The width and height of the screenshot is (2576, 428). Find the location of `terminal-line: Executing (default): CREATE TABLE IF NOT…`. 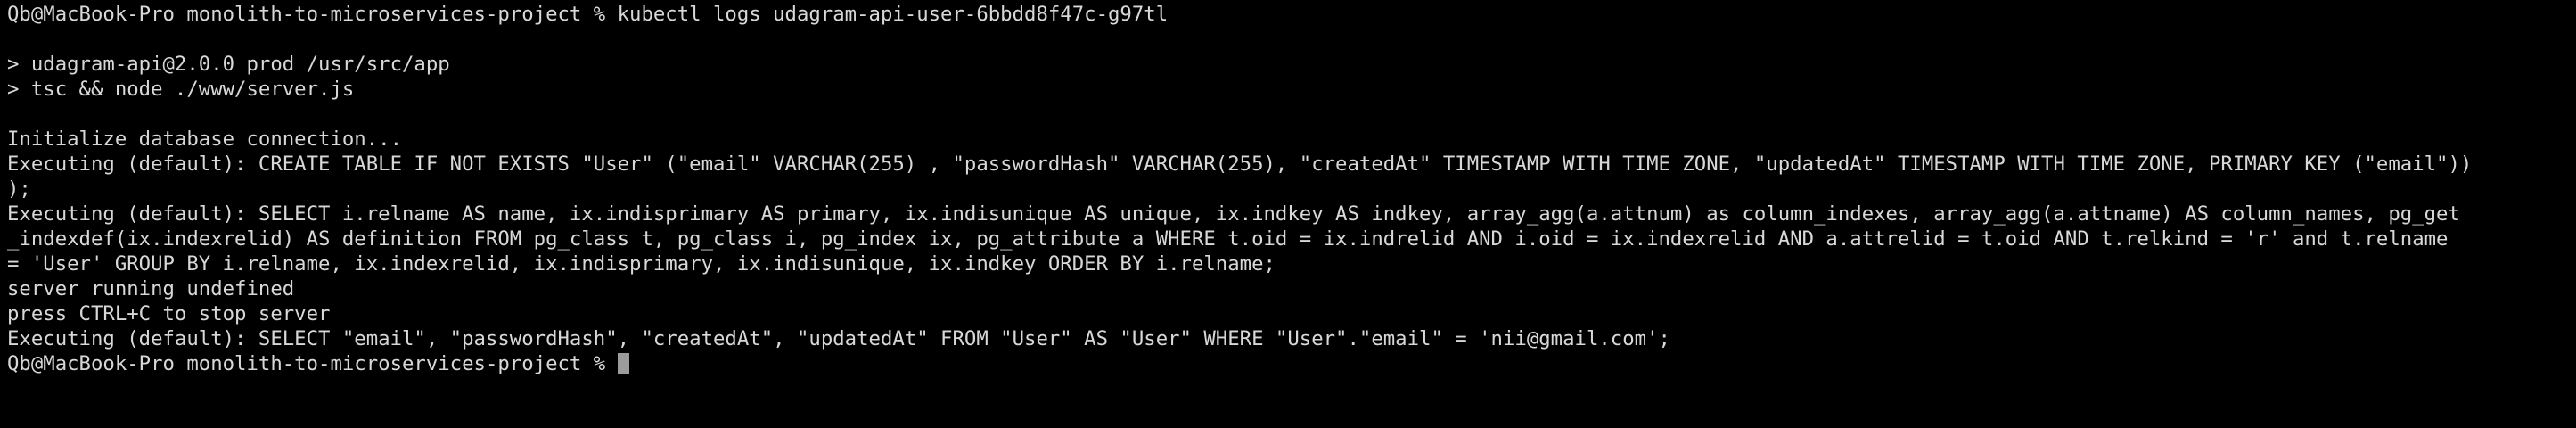

terminal-line: Executing (default): CREATE TABLE IF NOT… is located at coordinates (1240, 164).